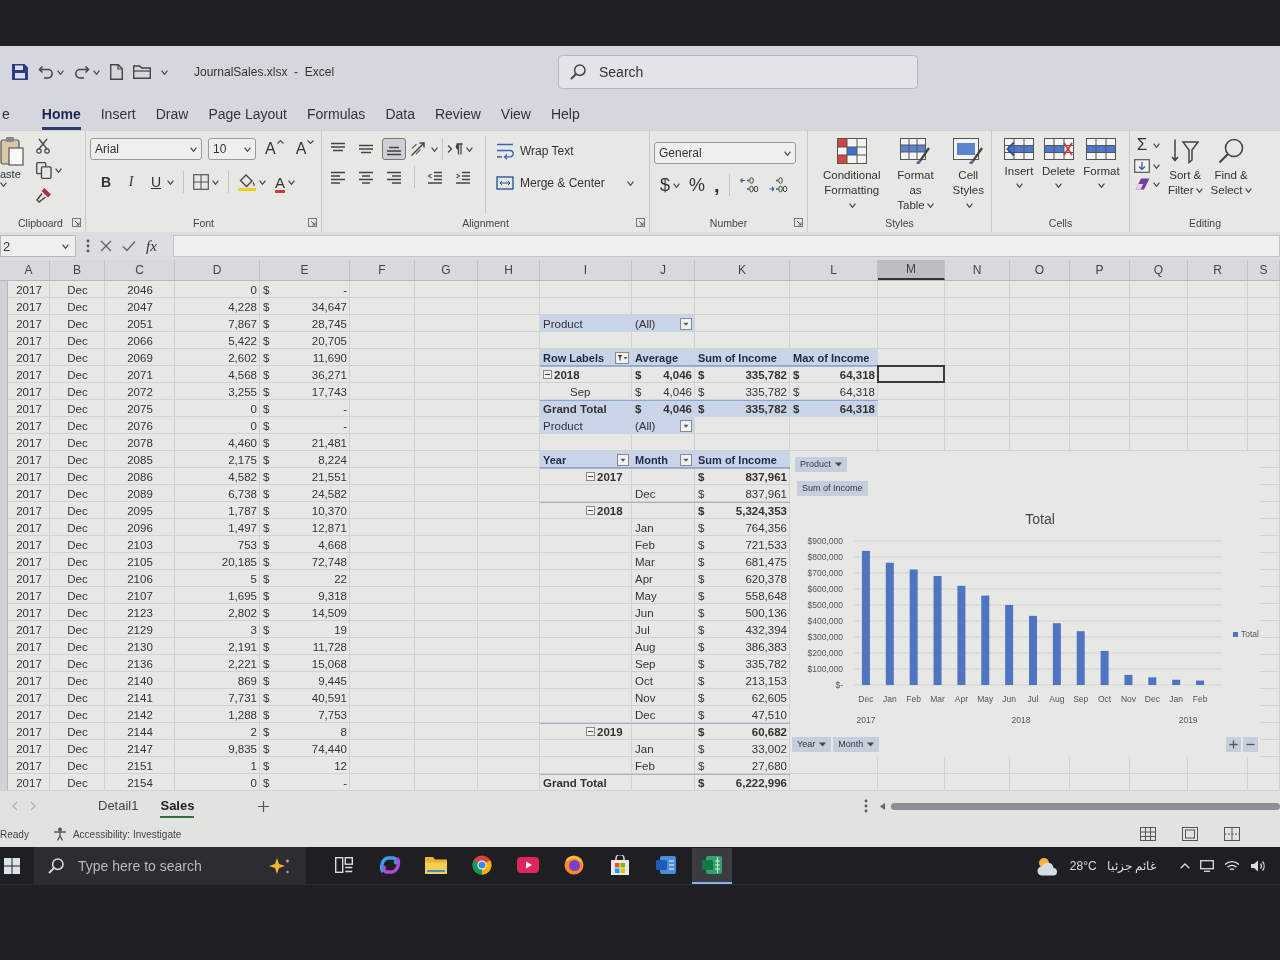  I want to click on increase-indent-icon, so click(463, 177).